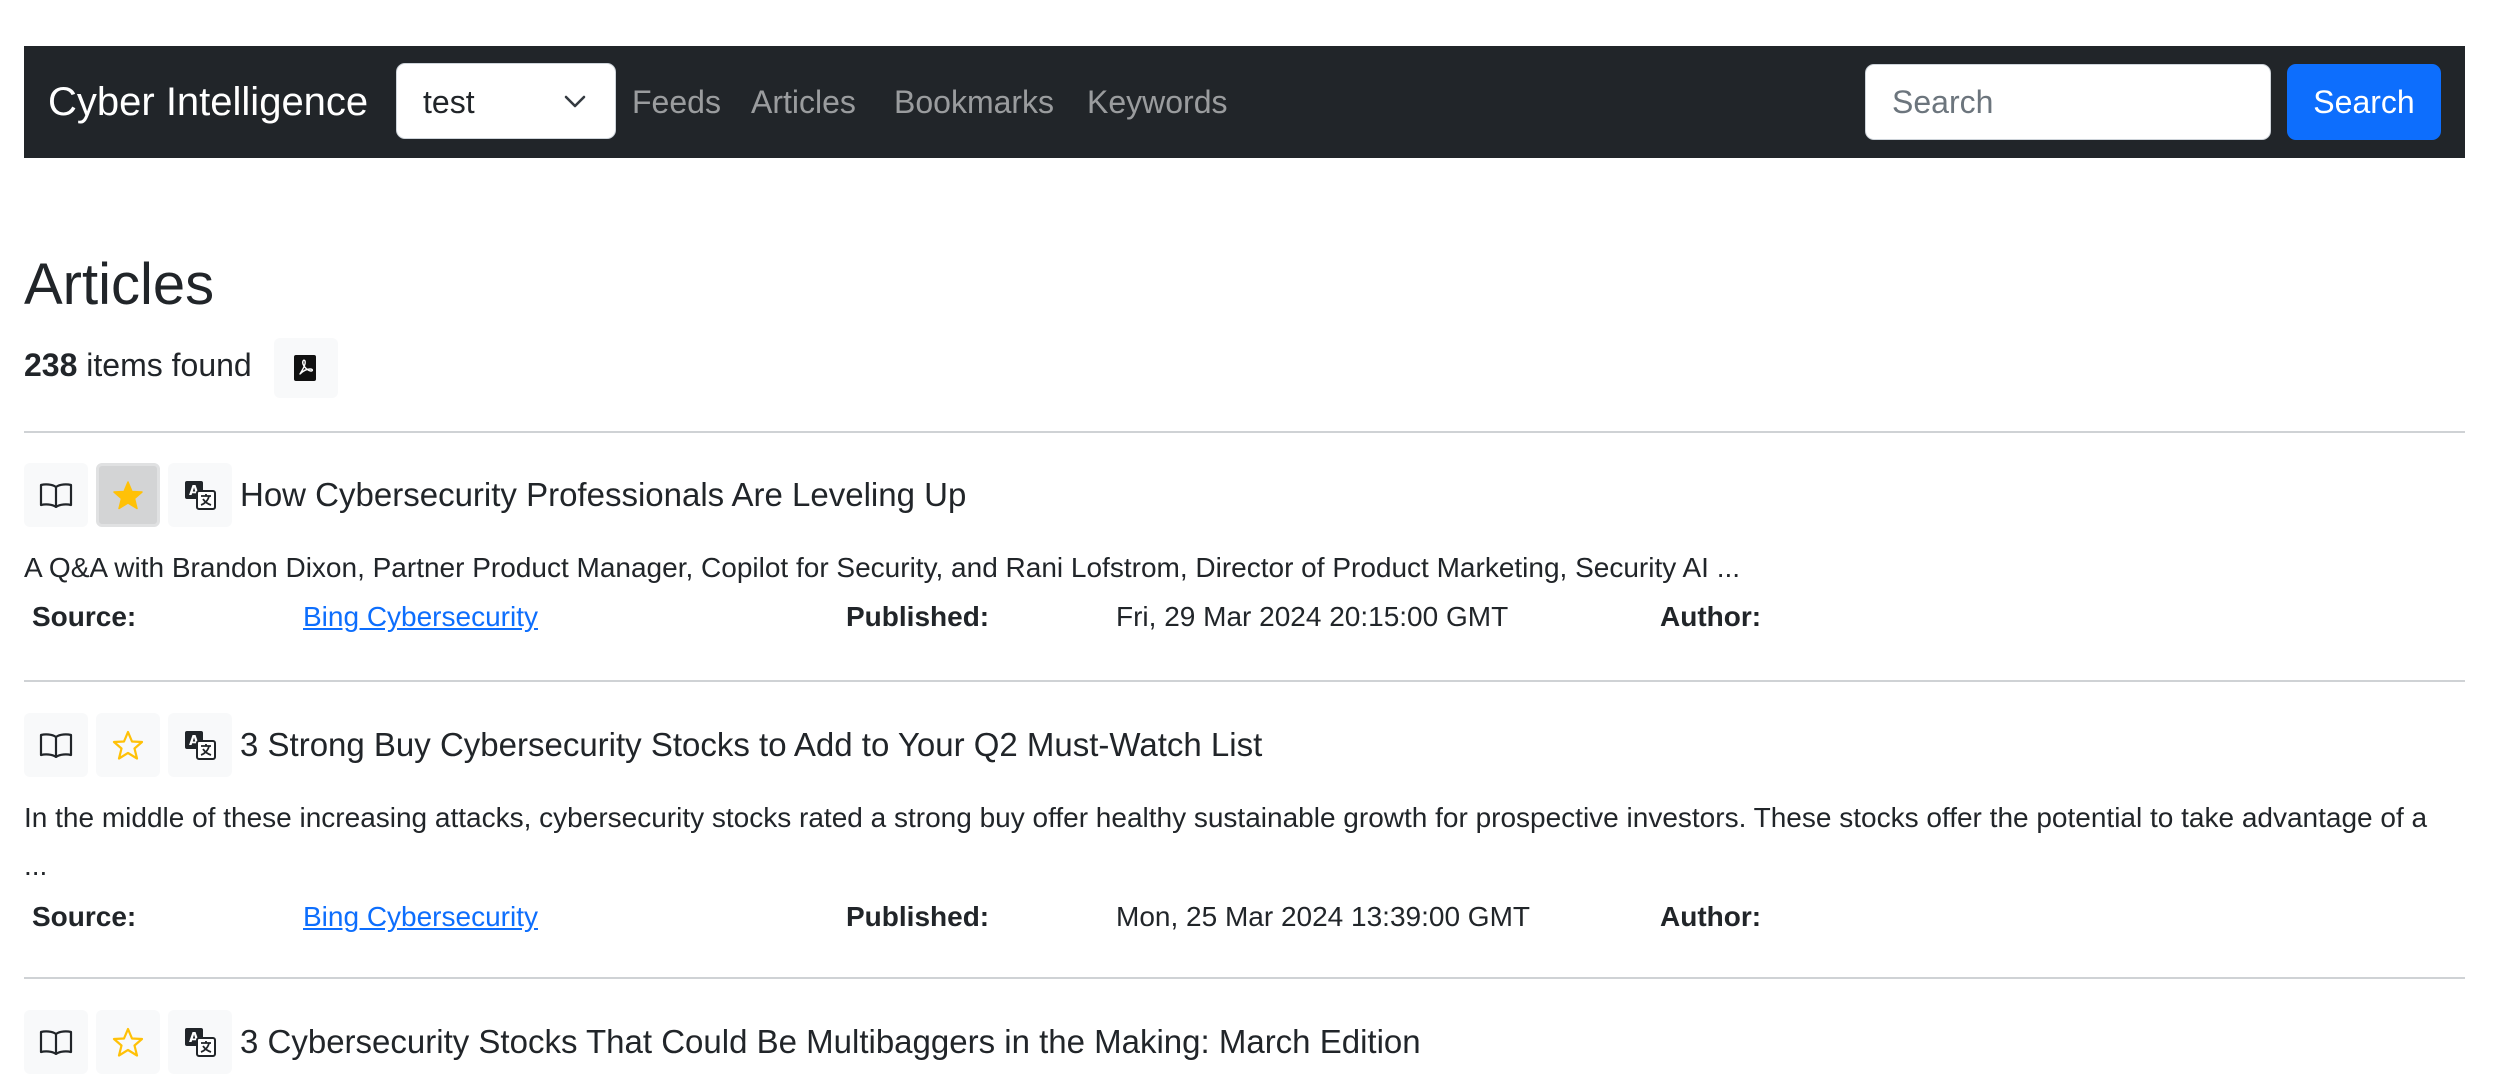 The width and height of the screenshot is (2514, 1078). What do you see at coordinates (51, 365) in the screenshot?
I see `items-count-number: 238` at bounding box center [51, 365].